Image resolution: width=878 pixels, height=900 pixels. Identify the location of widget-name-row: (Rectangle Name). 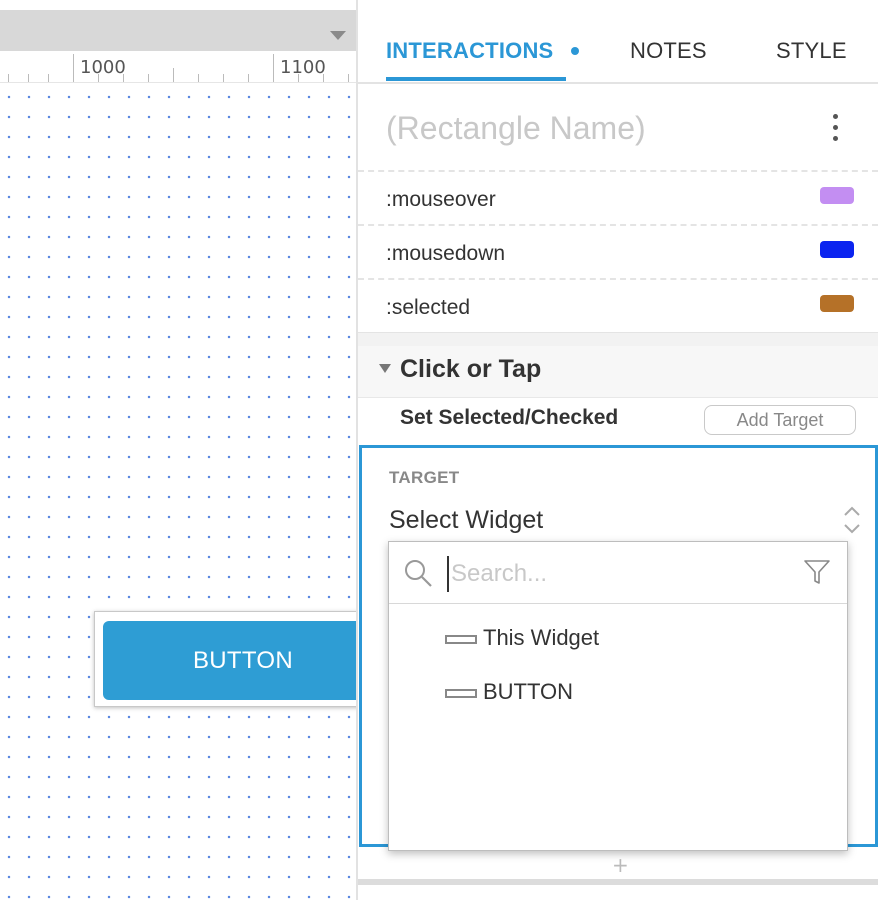
(618, 128).